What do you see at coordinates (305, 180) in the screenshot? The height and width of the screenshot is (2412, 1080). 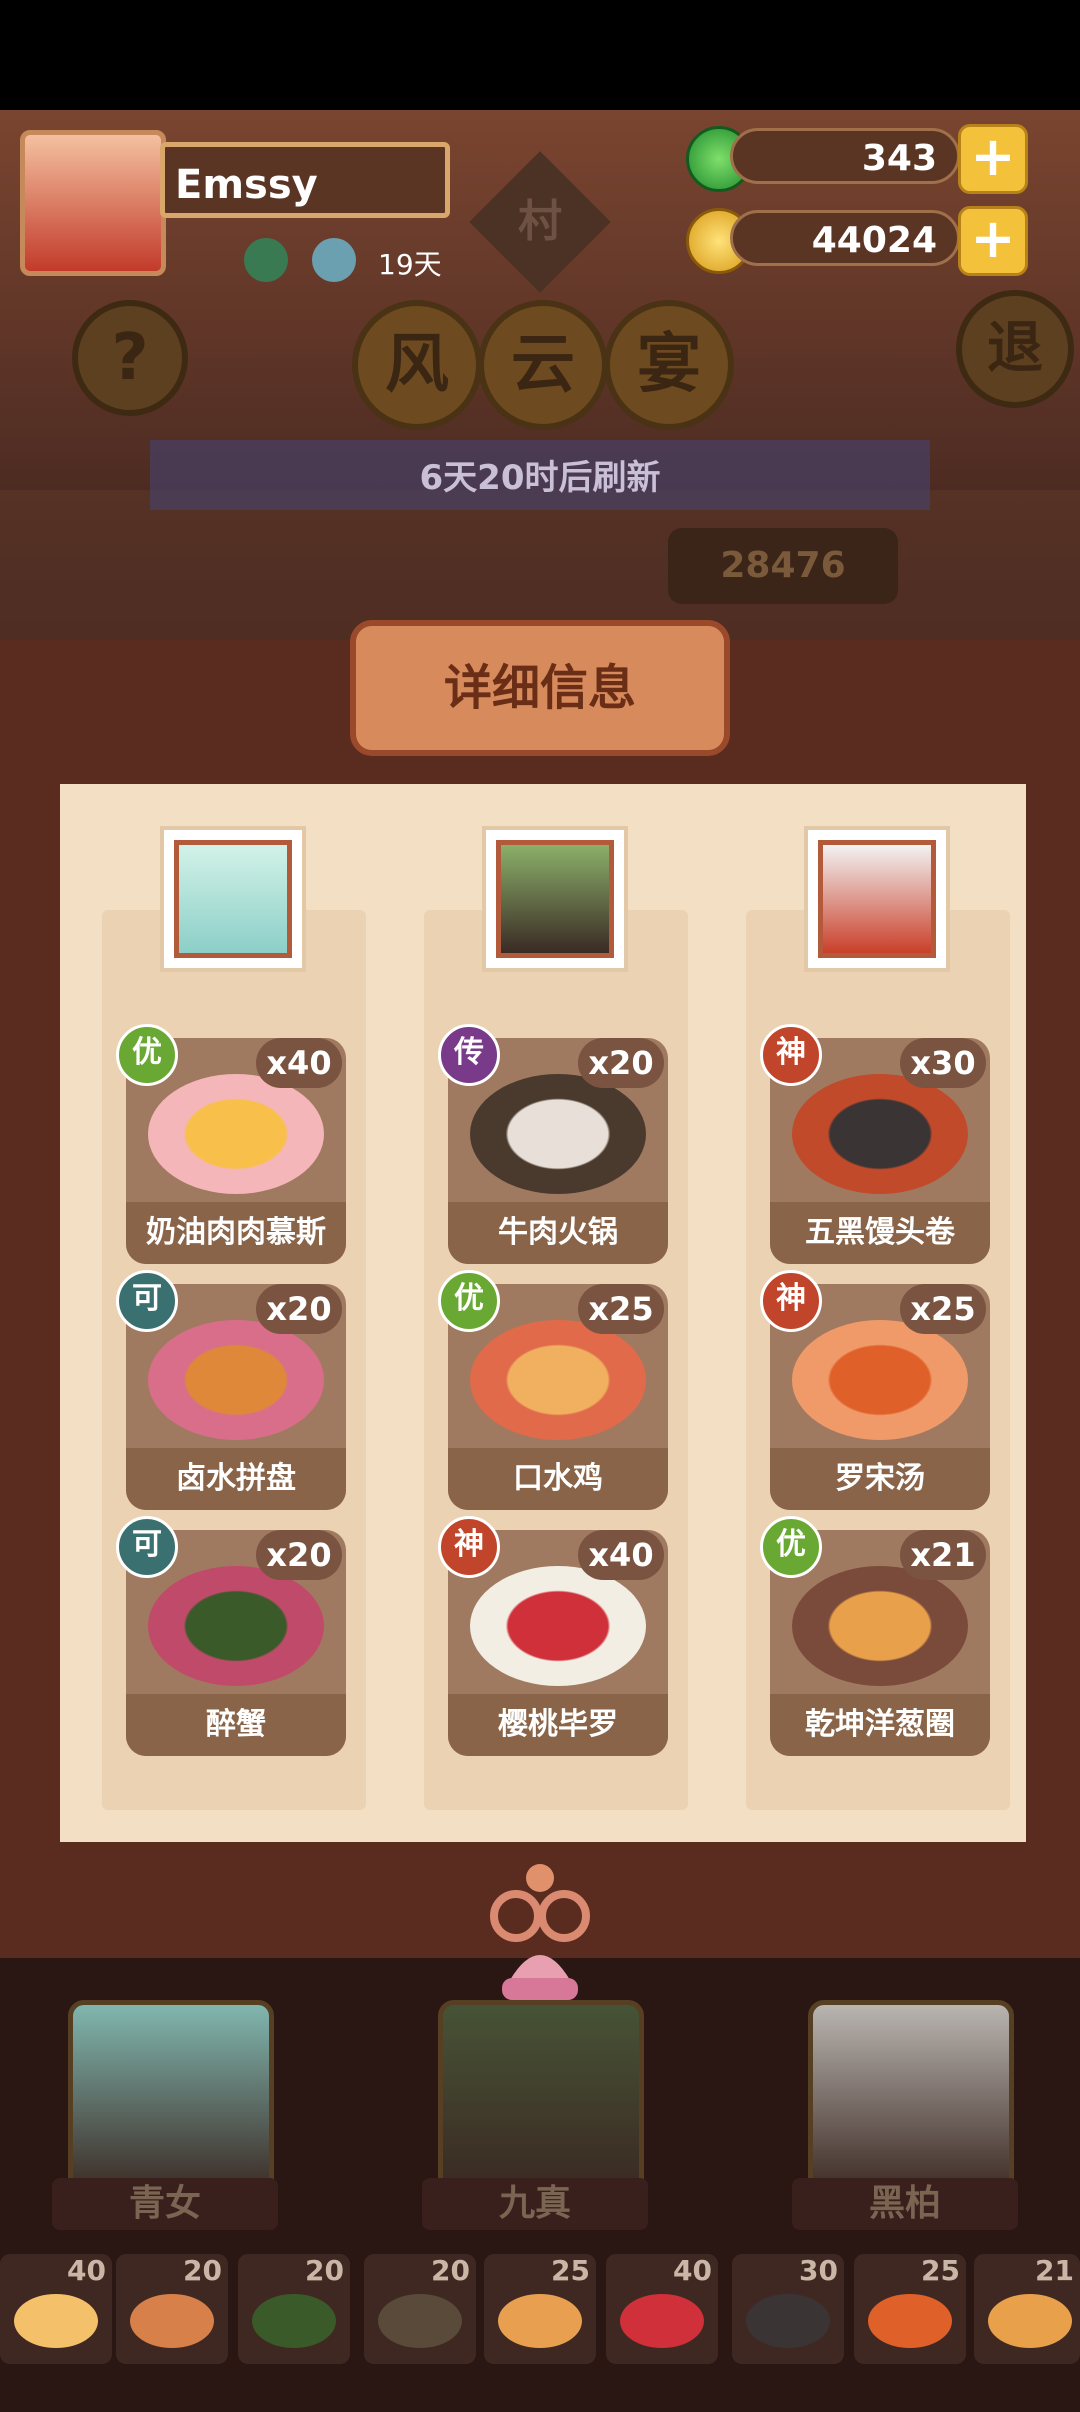 I see `player-name: Emssy` at bounding box center [305, 180].